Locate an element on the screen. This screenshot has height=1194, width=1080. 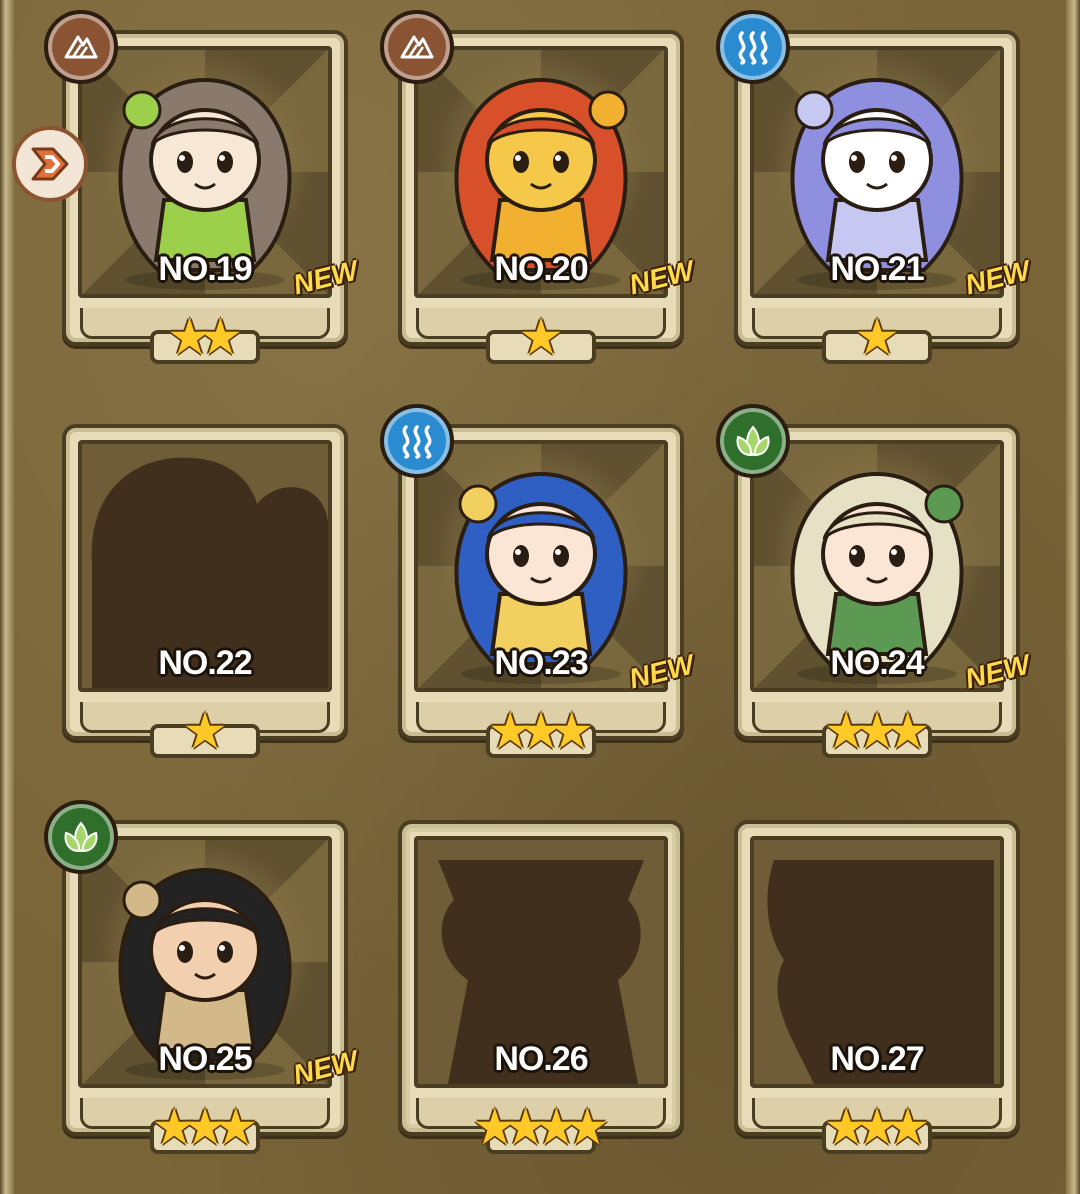
monster-card: NO.21 NEW ★ is located at coordinates (874, 190).